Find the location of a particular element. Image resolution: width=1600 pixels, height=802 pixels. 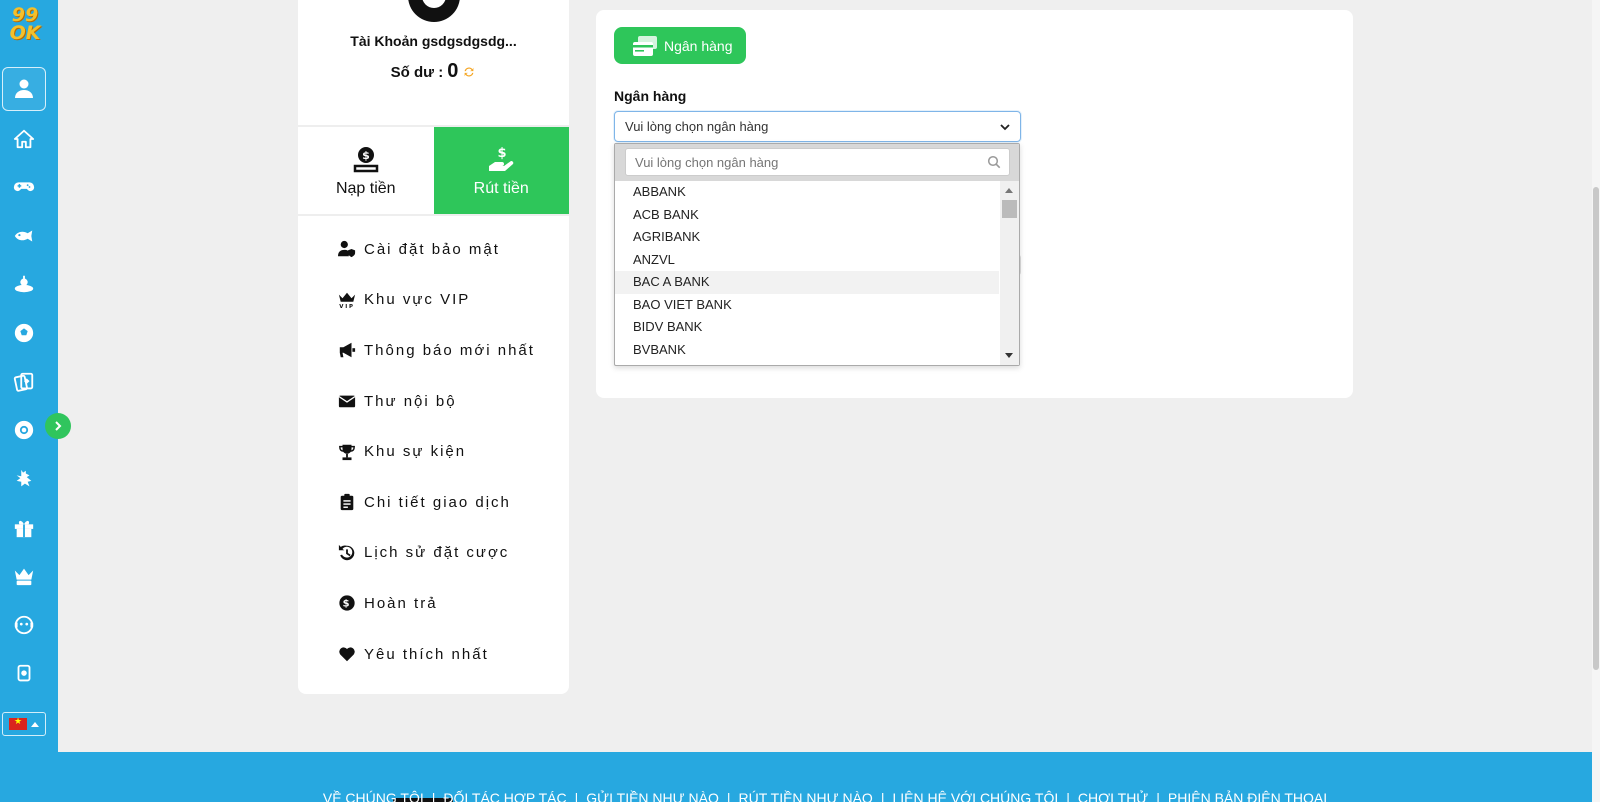

bank-option: ANZVL is located at coordinates (807, 260).